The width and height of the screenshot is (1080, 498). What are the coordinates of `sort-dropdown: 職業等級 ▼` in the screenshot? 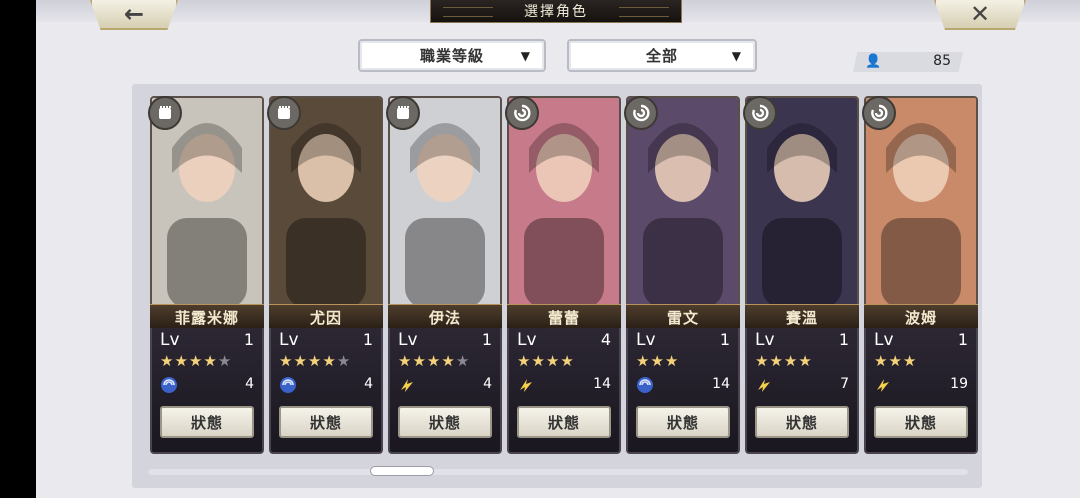 It's located at (452, 55).